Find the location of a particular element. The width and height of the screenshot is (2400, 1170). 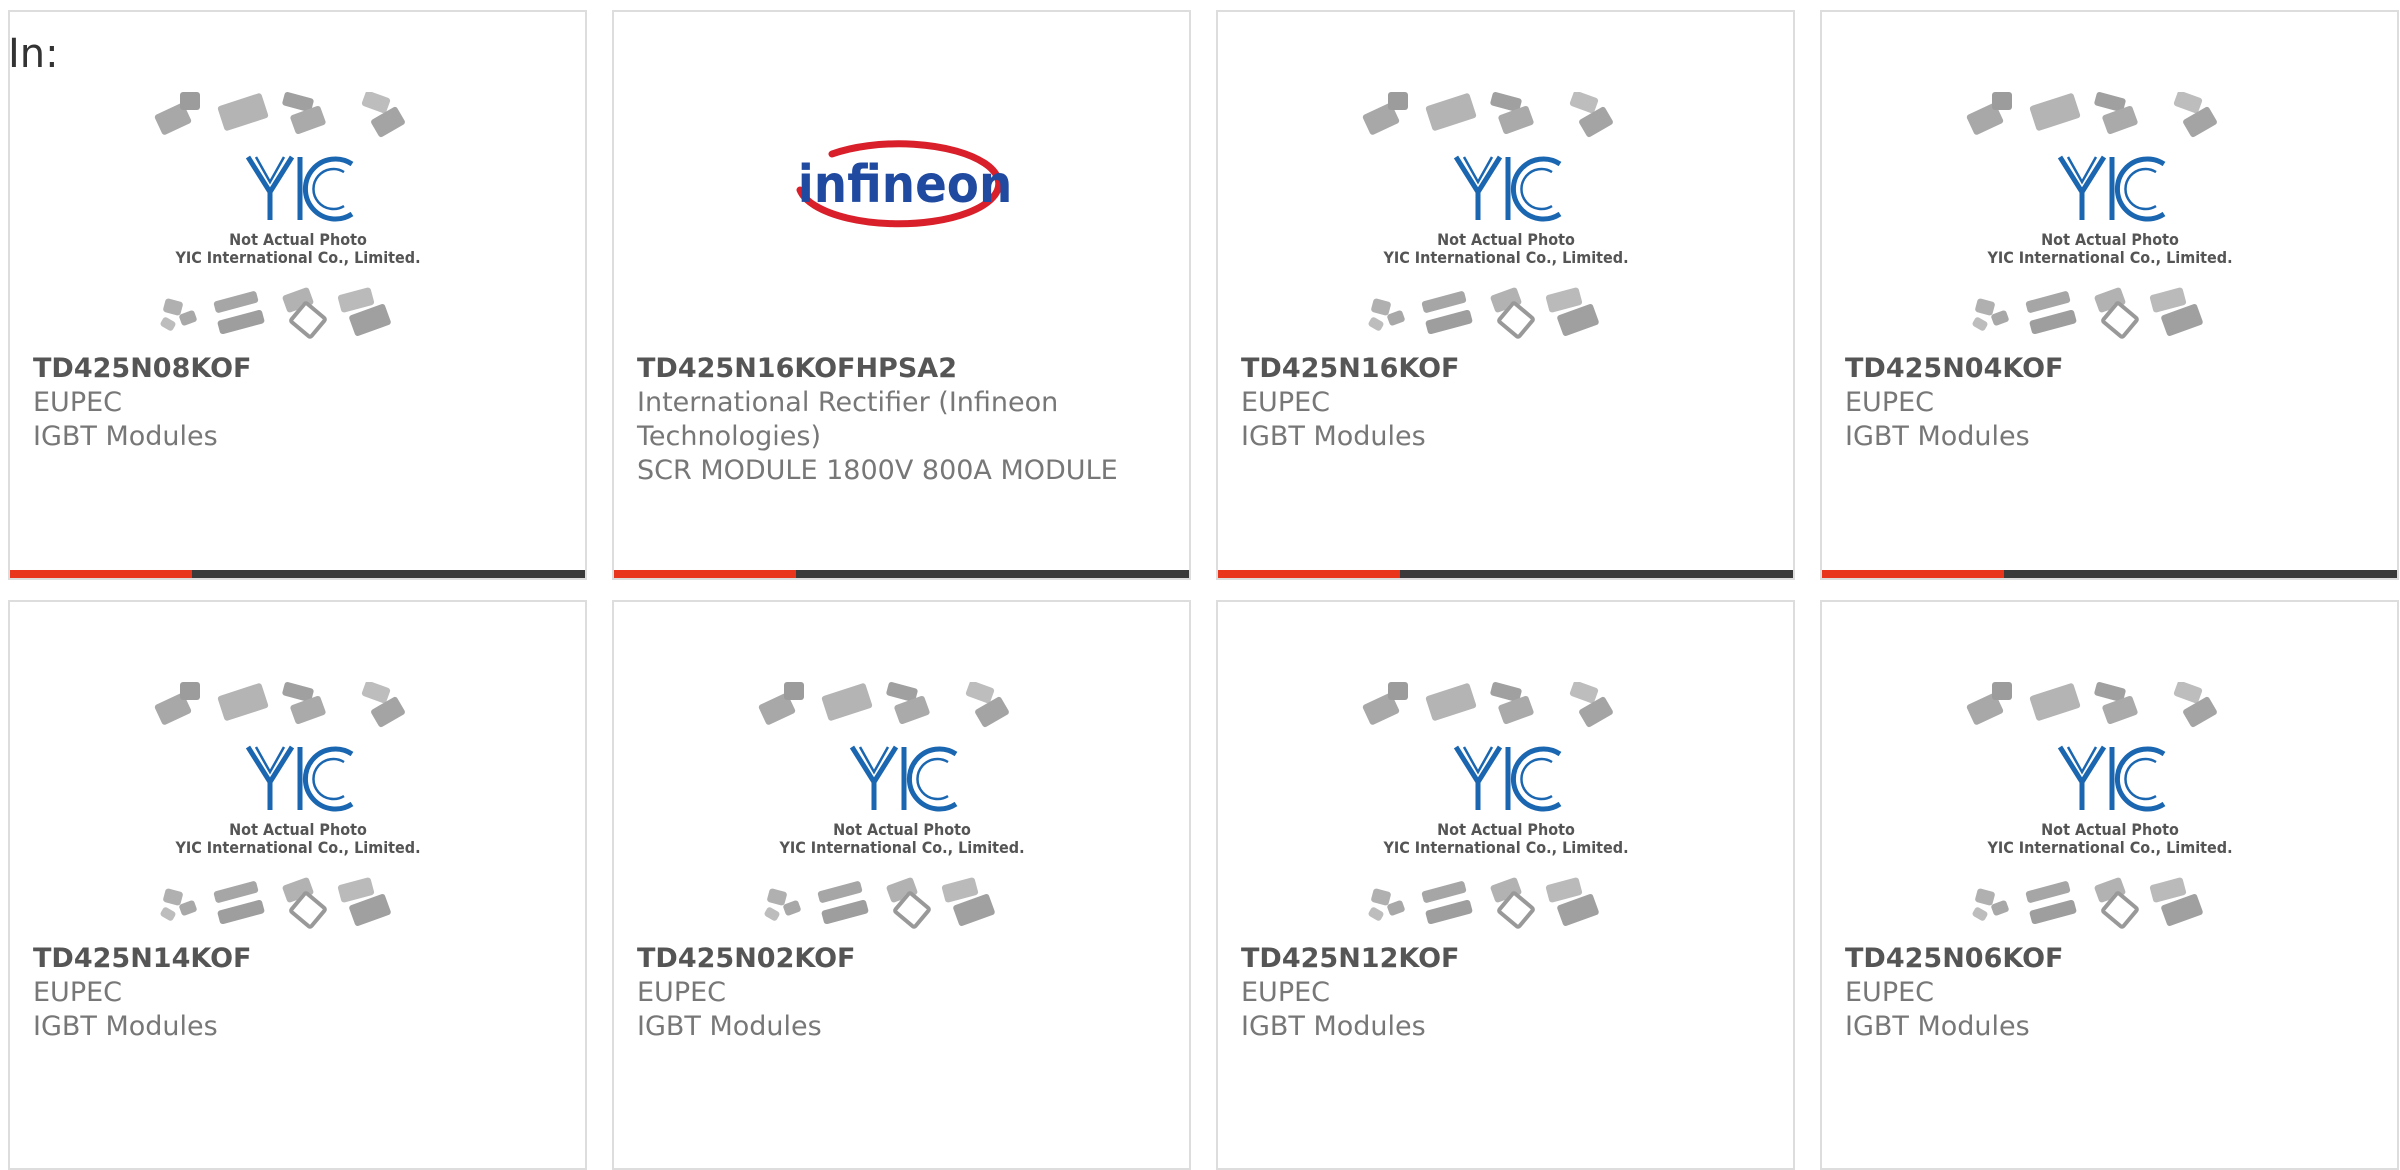

svg-text: infineon is located at coordinates (904, 185).